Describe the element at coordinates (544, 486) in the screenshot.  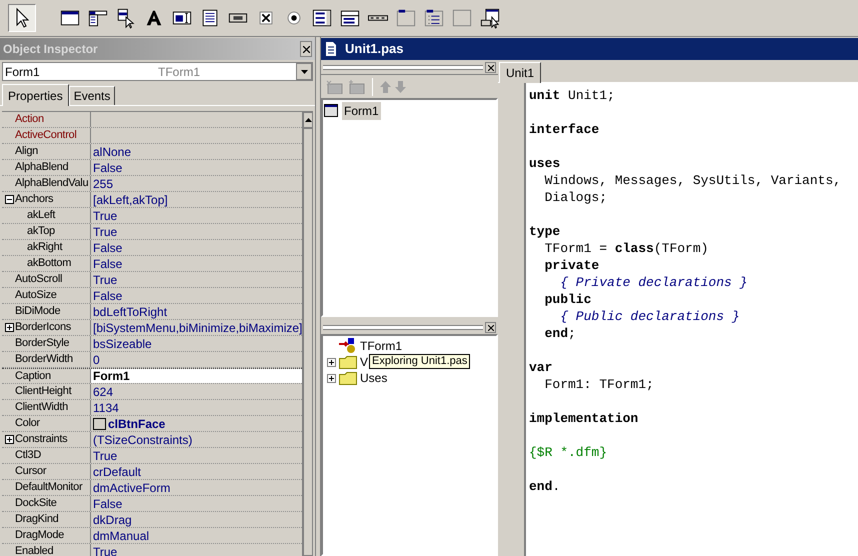
I see `code-line: end.` at that location.